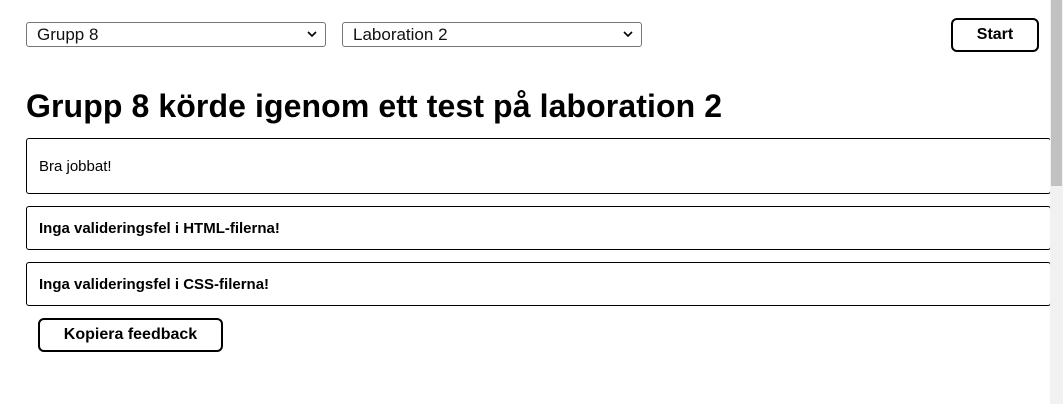  What do you see at coordinates (1056, 202) in the screenshot?
I see `scrollbar` at bounding box center [1056, 202].